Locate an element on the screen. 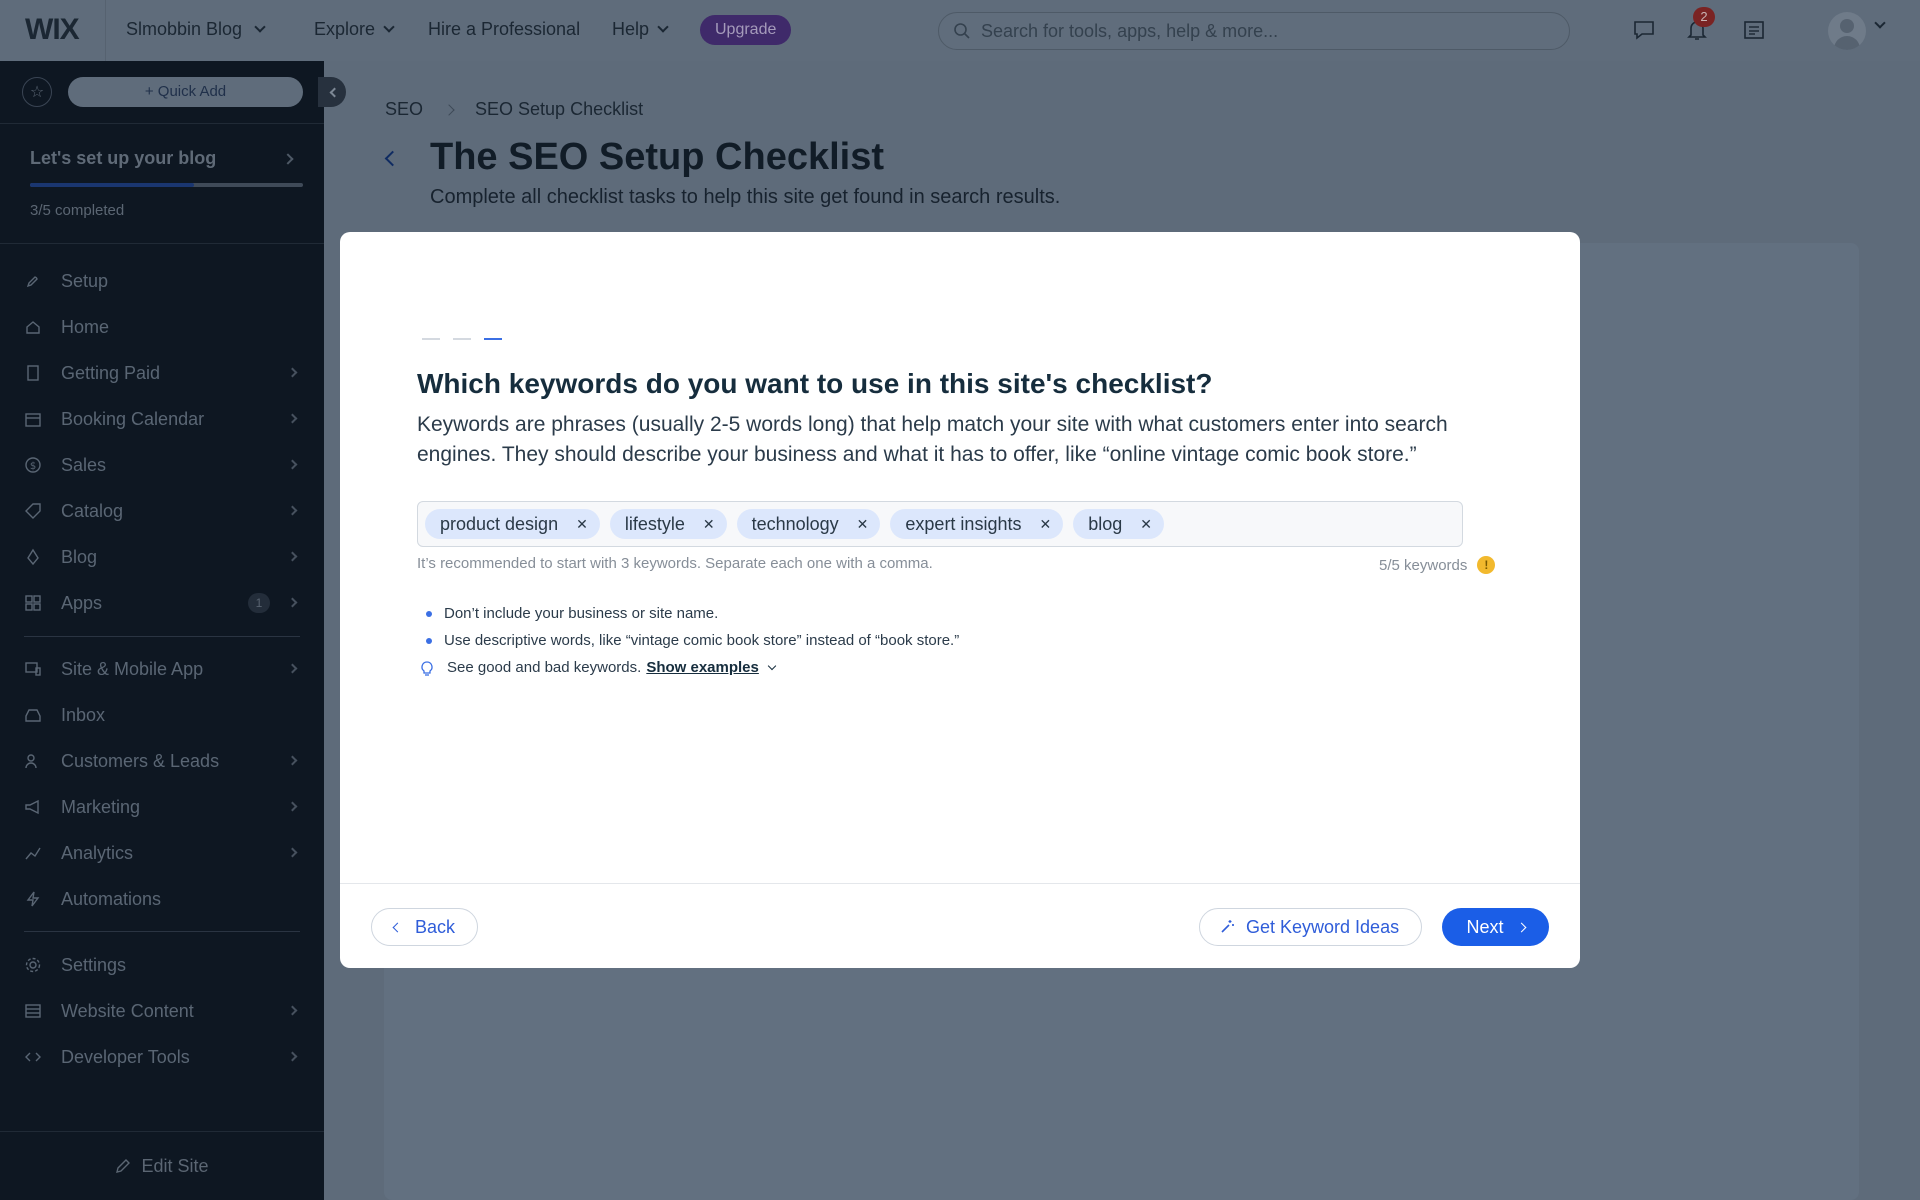 This screenshot has width=1920, height=1200. code-icon is located at coordinates (33, 1057).